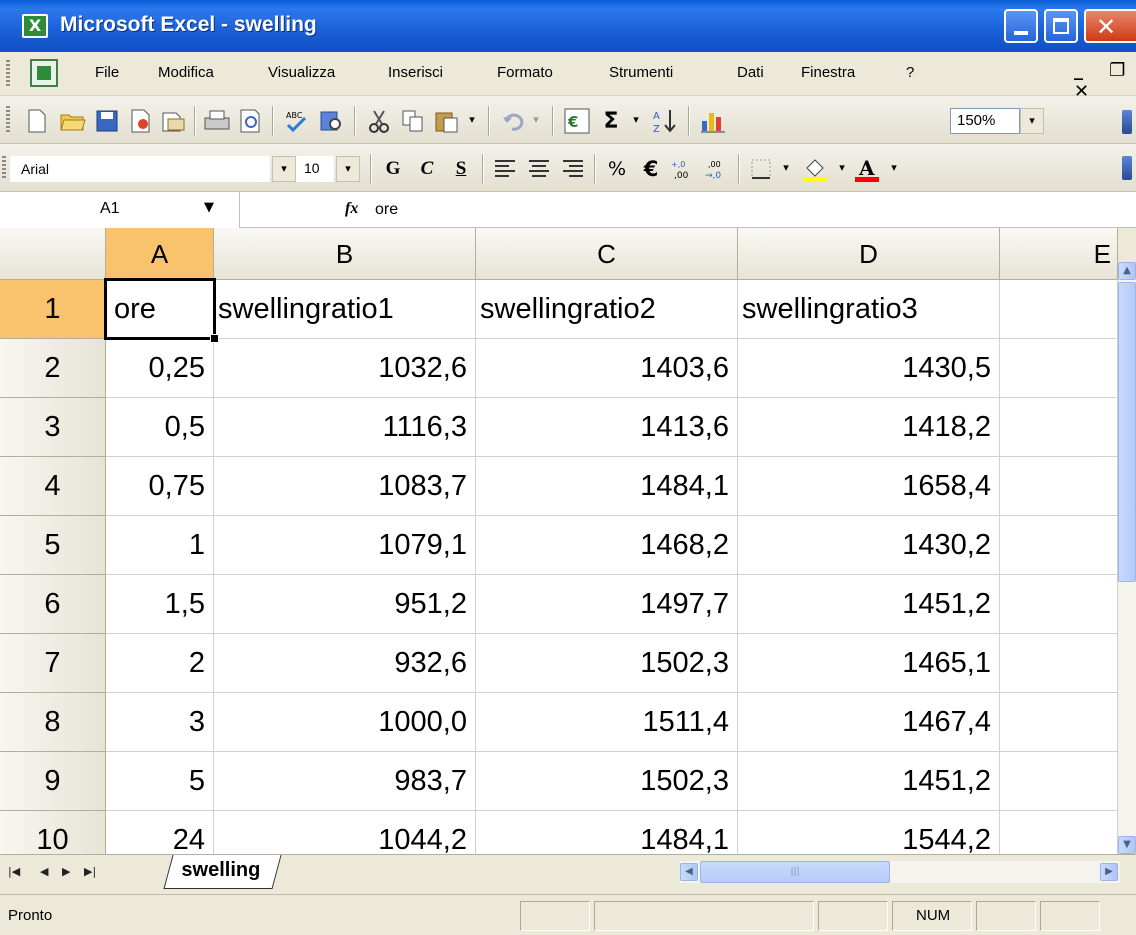 The image size is (1136, 935). What do you see at coordinates (37, 121) in the screenshot?
I see `new-icon` at bounding box center [37, 121].